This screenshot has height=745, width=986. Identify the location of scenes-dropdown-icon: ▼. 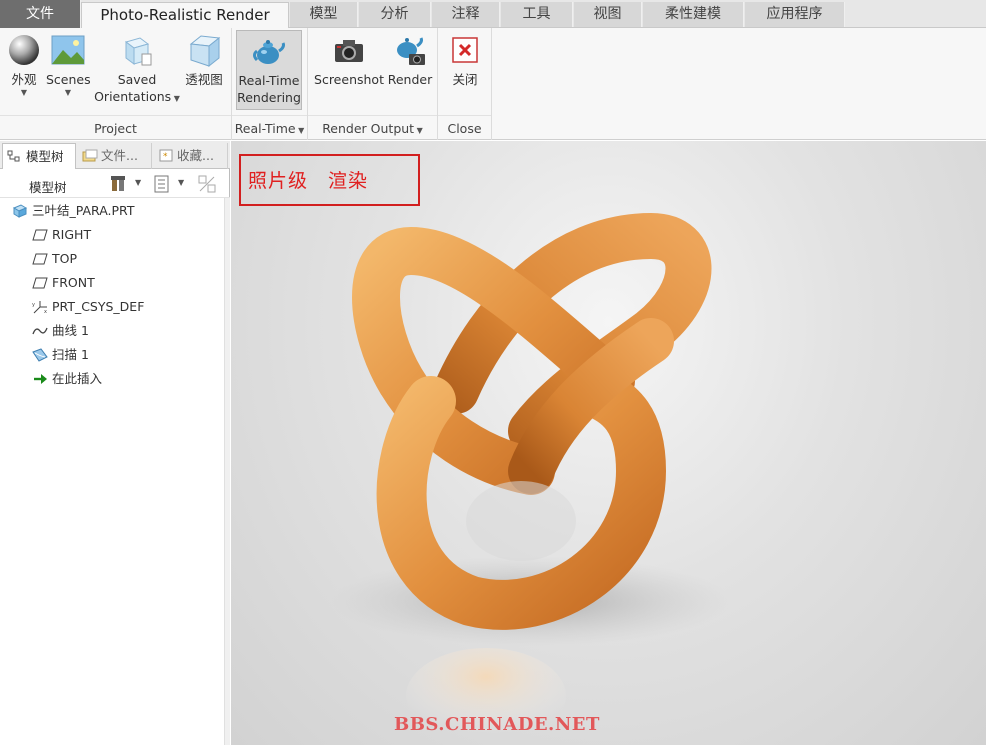
(68, 93).